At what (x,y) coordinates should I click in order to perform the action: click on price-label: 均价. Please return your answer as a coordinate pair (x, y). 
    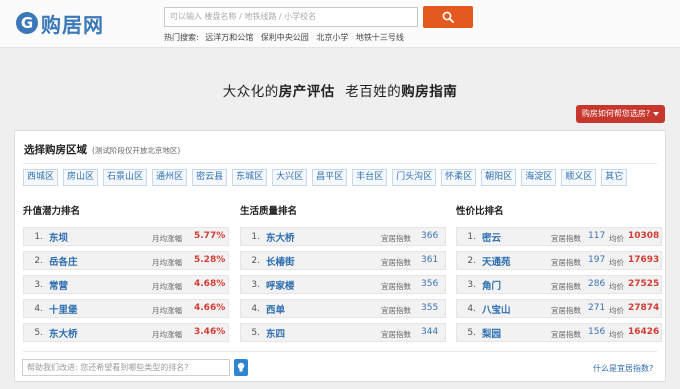
    Looking at the image, I should click on (616, 334).